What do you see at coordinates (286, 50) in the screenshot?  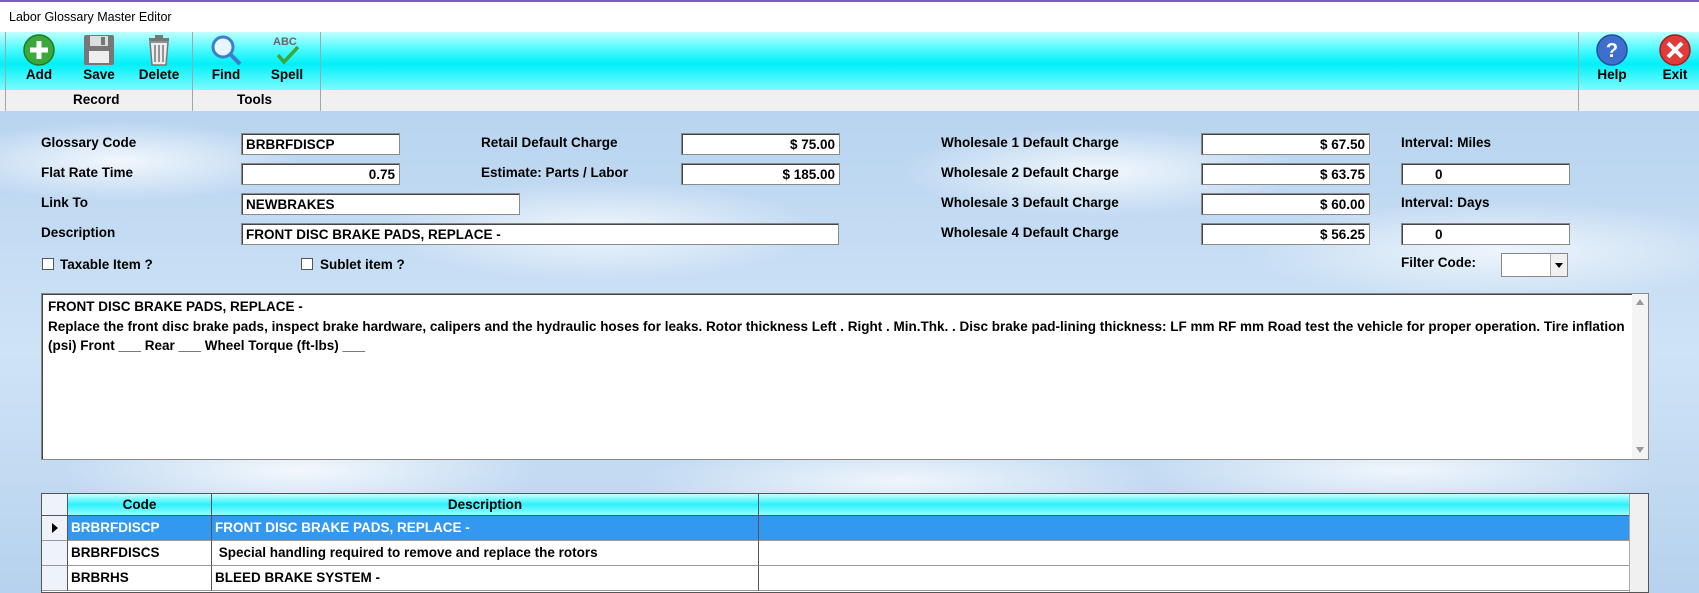 I see `spellcheck-icon: ABC` at bounding box center [286, 50].